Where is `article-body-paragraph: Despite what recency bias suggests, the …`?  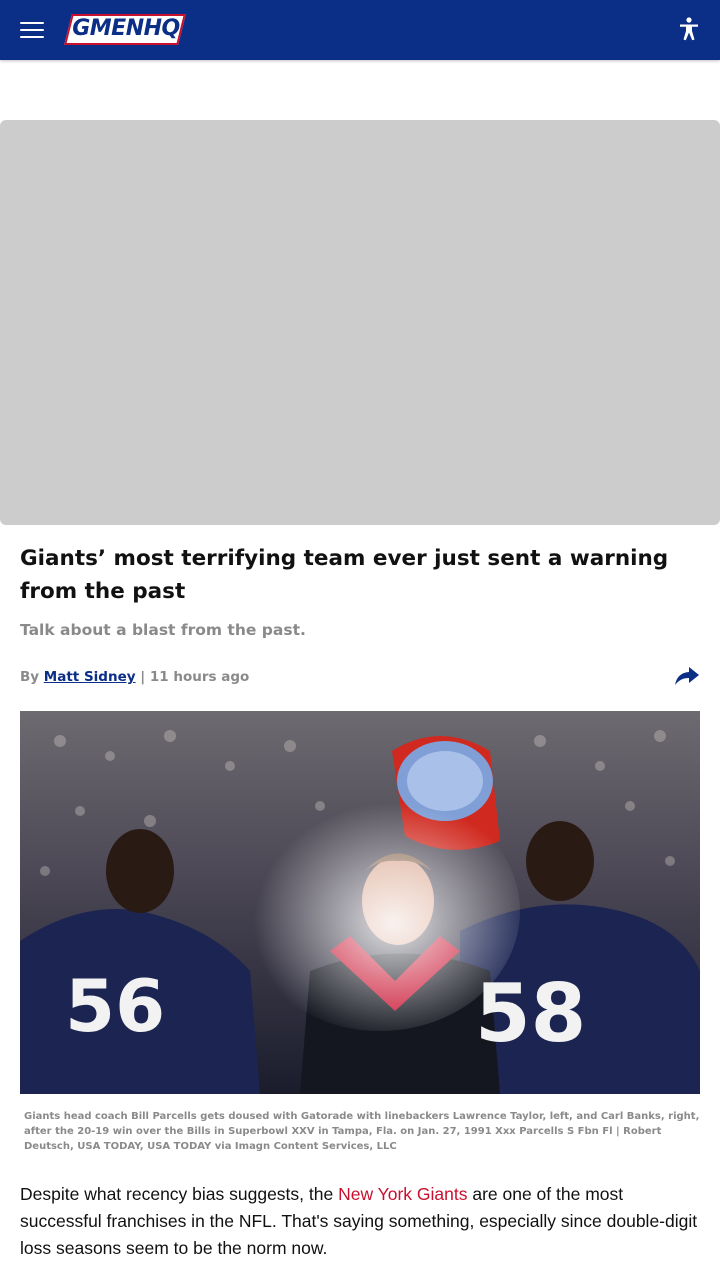
article-body-paragraph: Despite what recency bias suggests, the … is located at coordinates (360, 1221).